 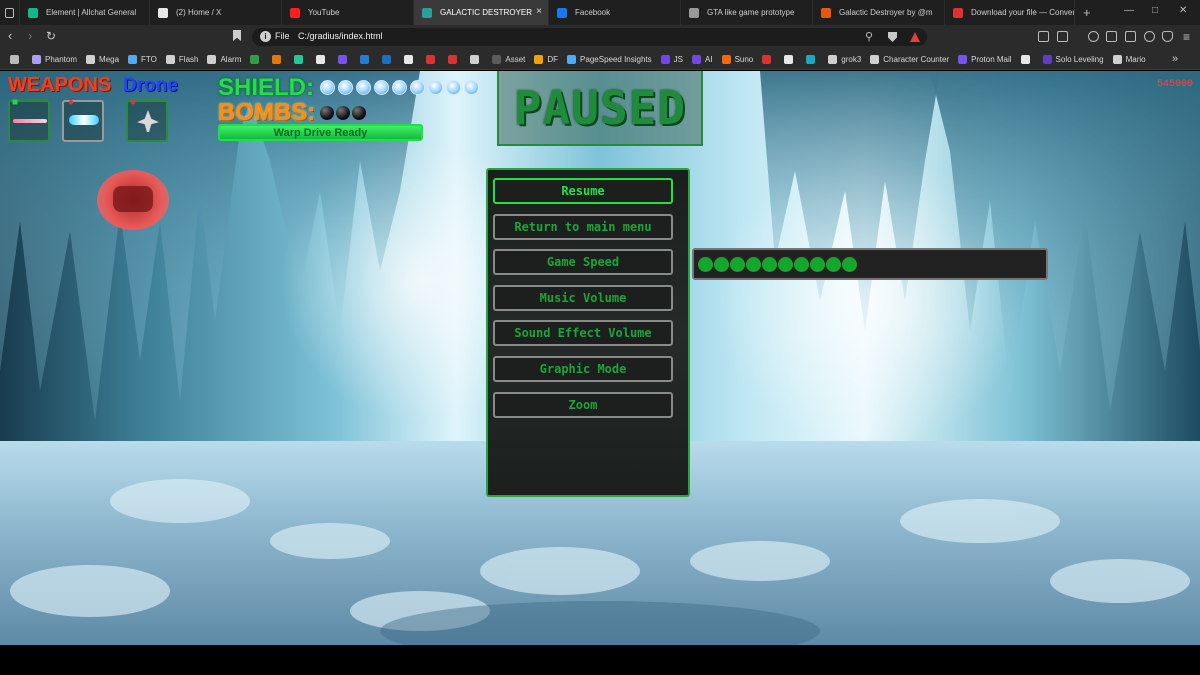 I want to click on close-window-button: ✕, so click(x=1183, y=10).